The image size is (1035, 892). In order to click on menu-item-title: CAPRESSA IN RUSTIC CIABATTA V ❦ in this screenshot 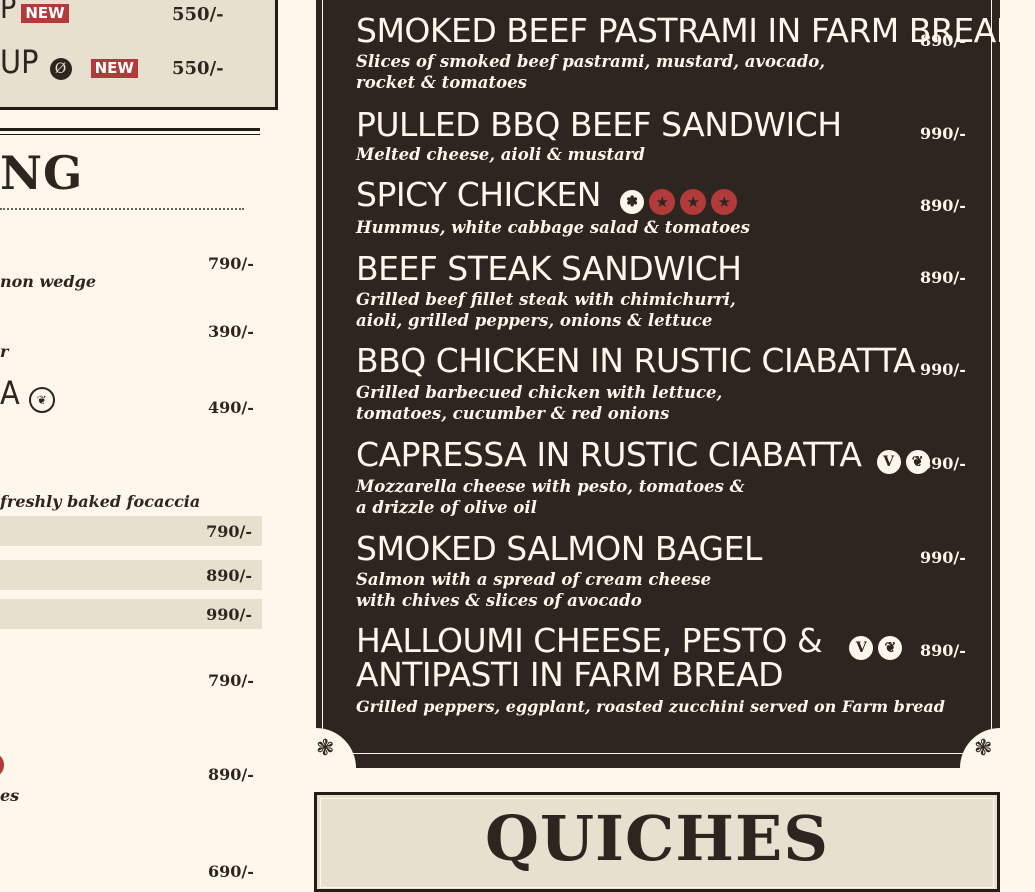, I will do `click(643, 456)`.